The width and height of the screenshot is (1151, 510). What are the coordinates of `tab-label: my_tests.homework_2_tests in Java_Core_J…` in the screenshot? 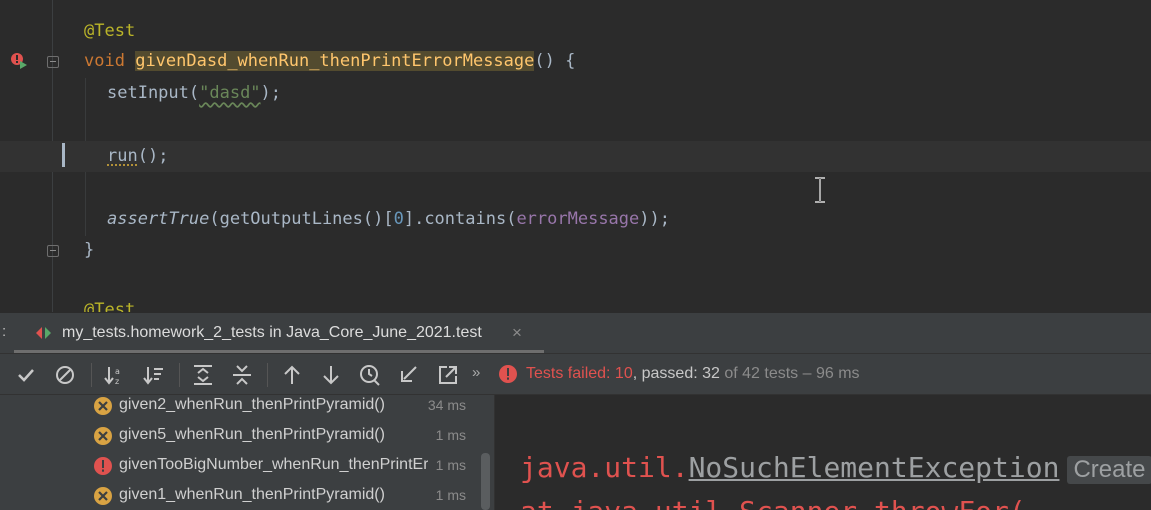 It's located at (272, 332).